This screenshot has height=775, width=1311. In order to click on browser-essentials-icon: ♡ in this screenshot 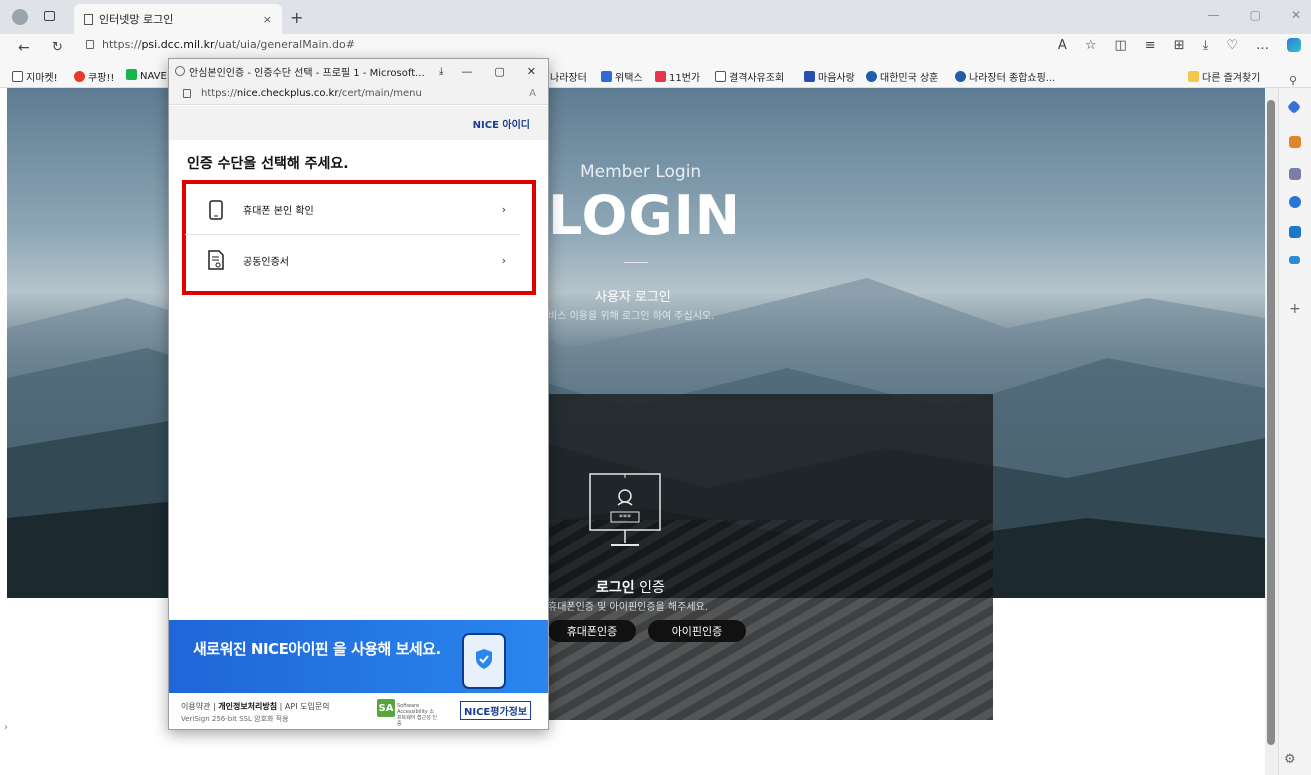, I will do `click(1232, 45)`.